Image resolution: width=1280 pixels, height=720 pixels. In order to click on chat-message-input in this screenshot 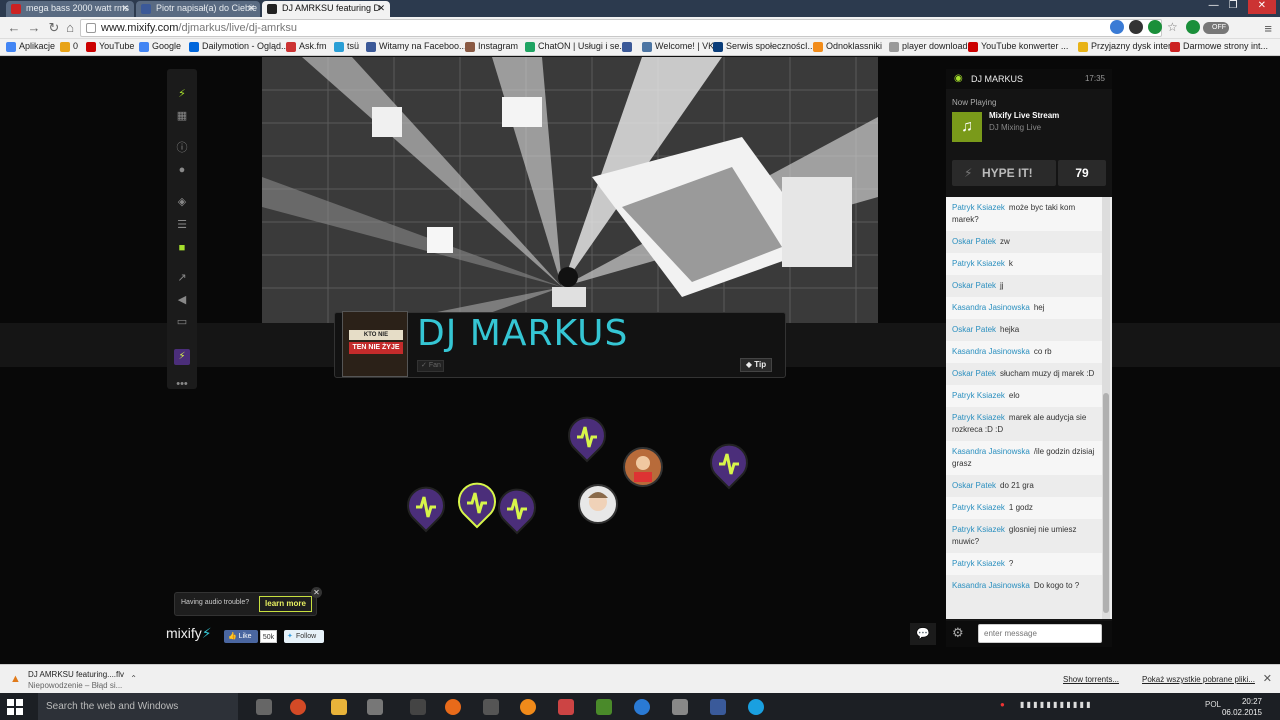, I will do `click(1040, 633)`.